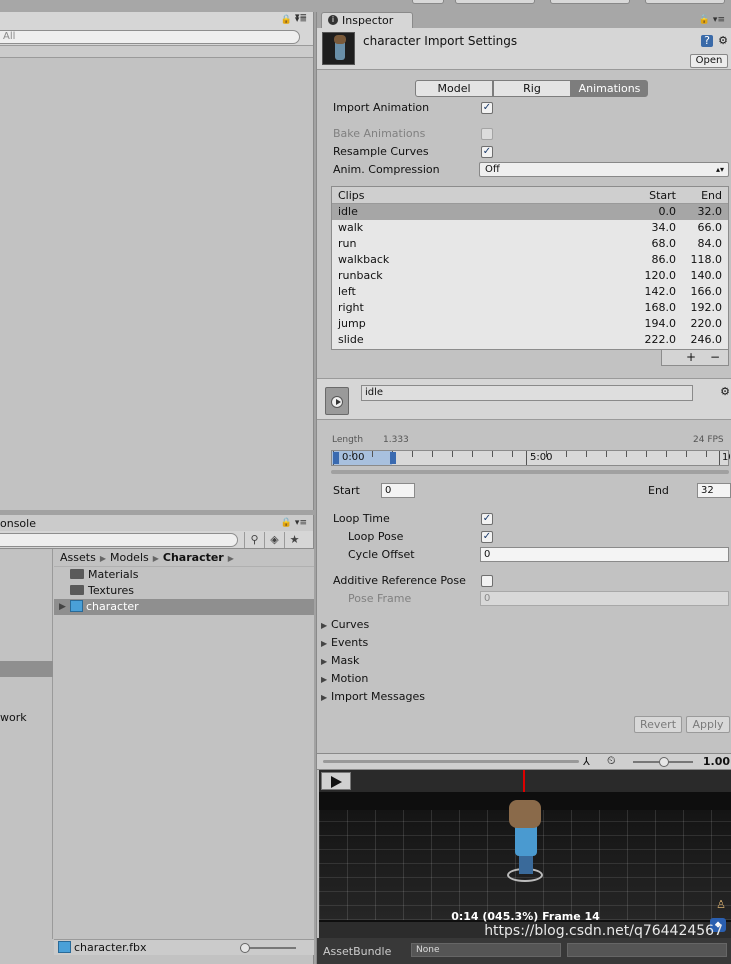 The height and width of the screenshot is (964, 731). I want to click on preview-speed-slider-thumb, so click(664, 762).